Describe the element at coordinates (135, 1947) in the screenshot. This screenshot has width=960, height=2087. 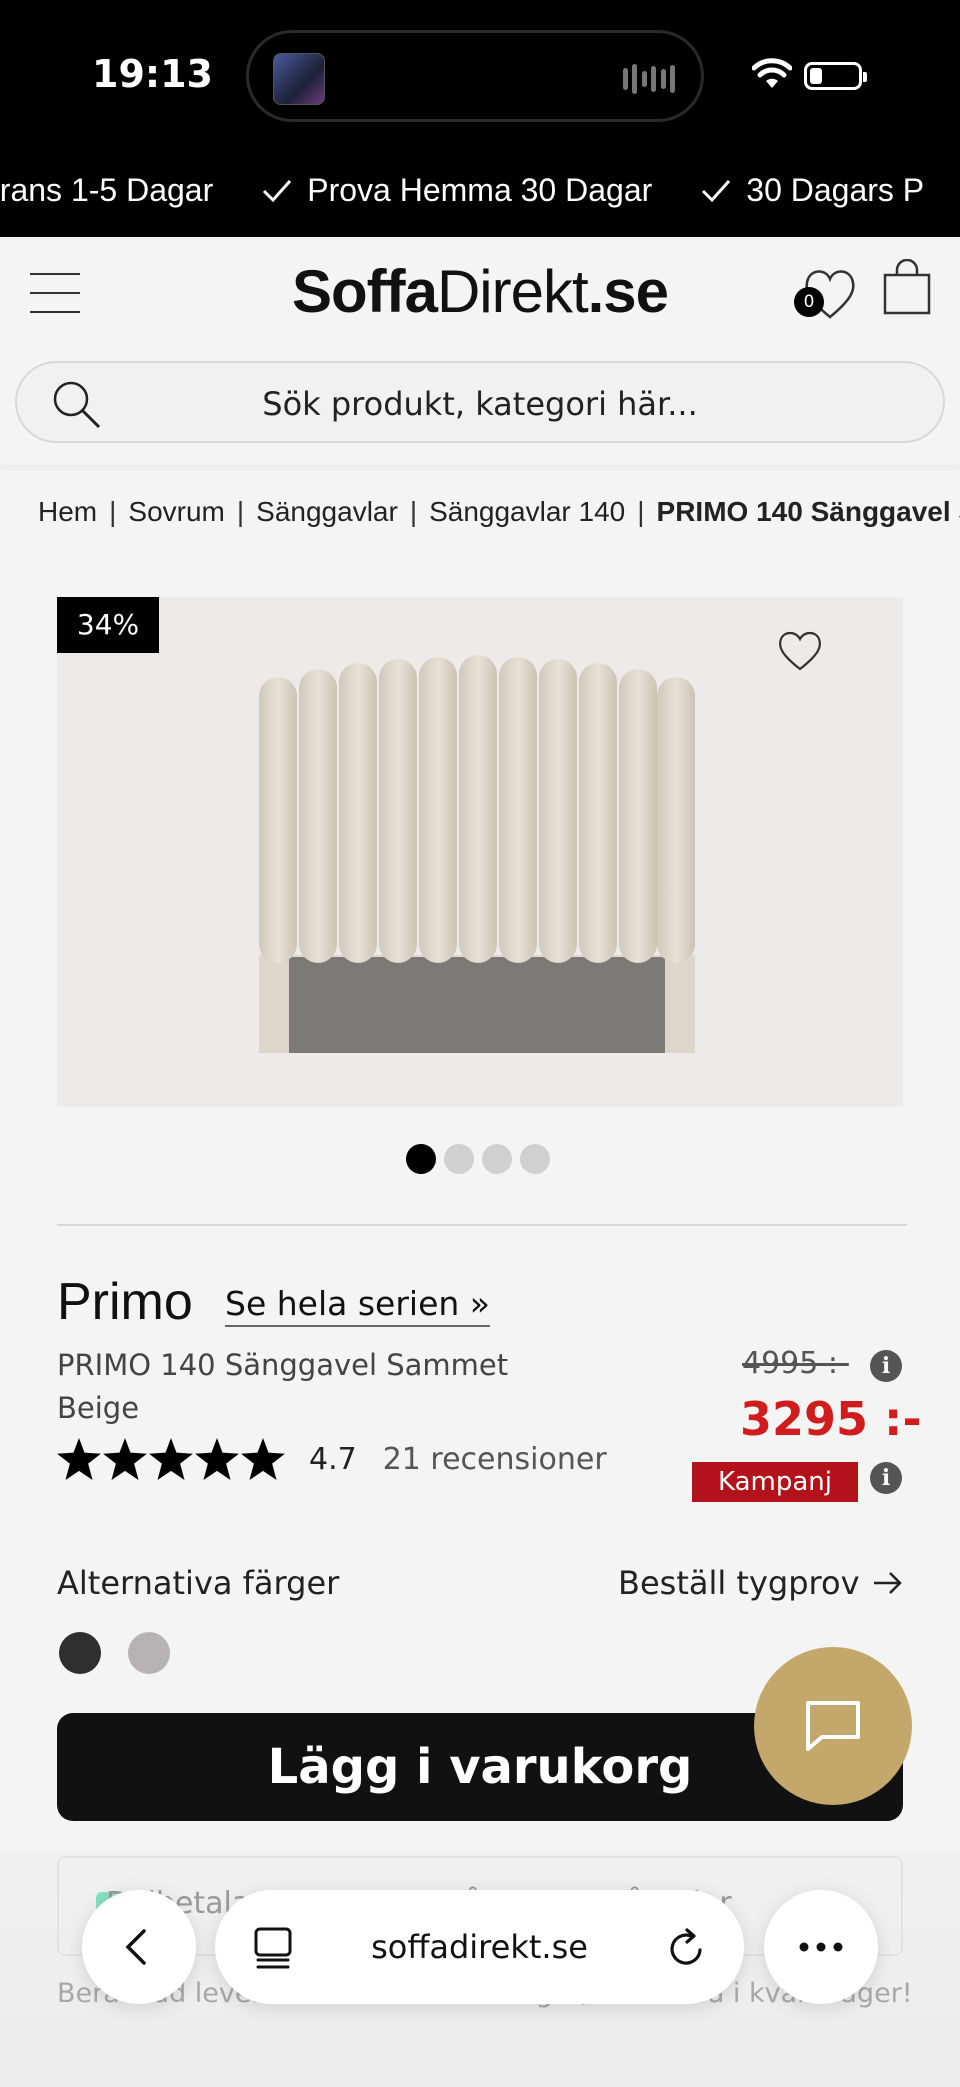
I see `chevron-left-icon` at that location.